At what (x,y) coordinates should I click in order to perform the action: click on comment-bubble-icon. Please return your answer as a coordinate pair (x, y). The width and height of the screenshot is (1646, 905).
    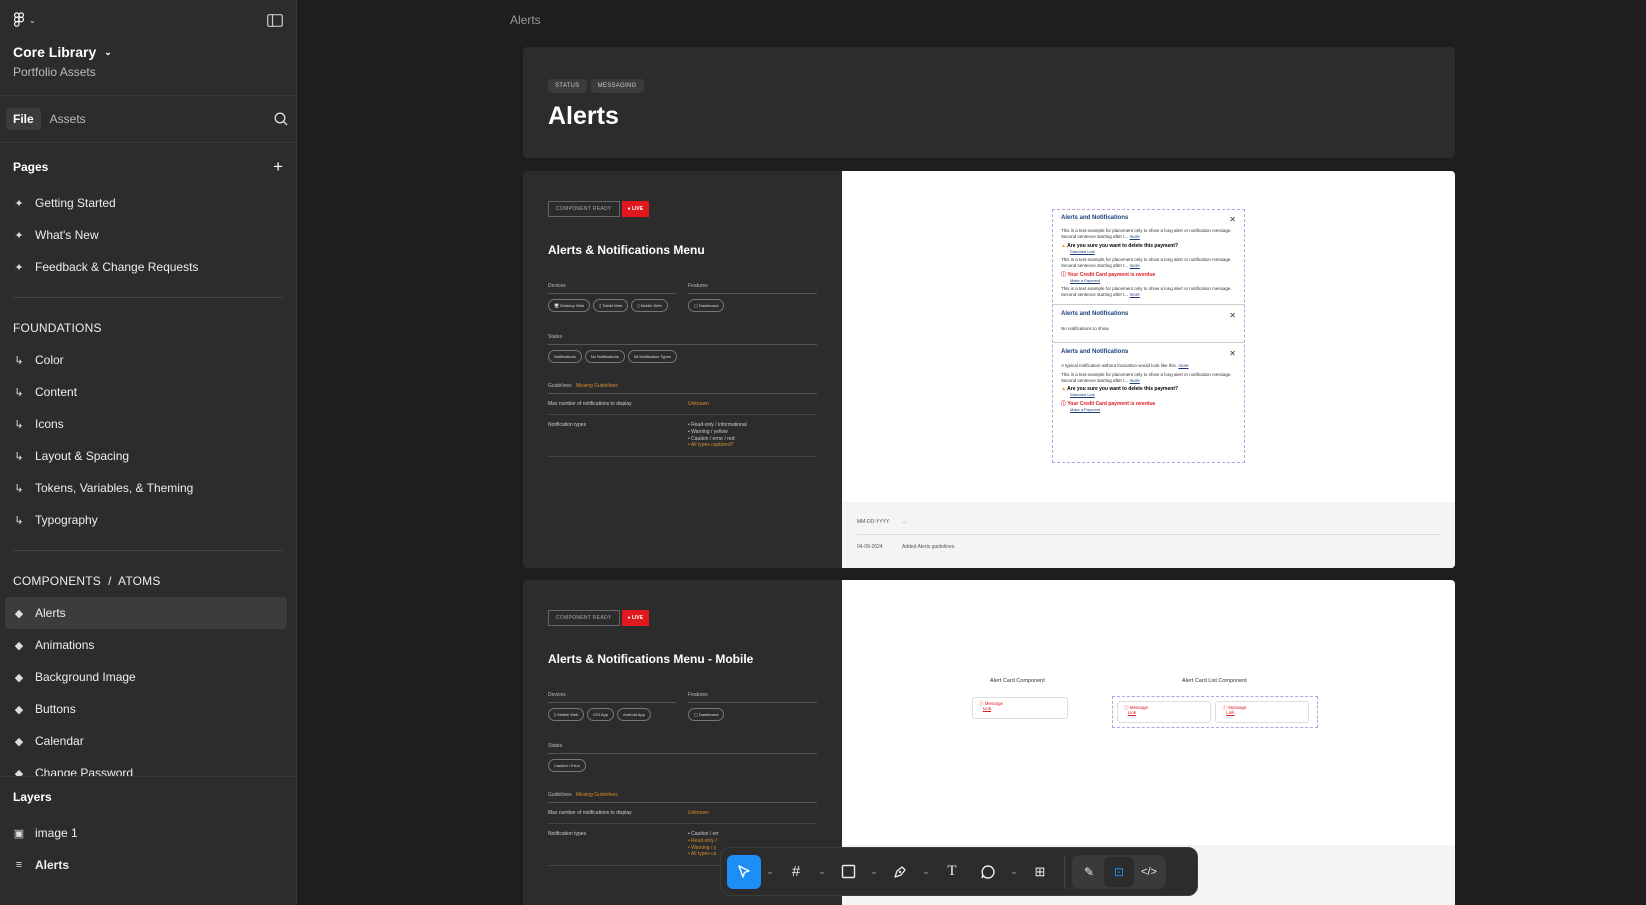
    Looking at the image, I should click on (988, 871).